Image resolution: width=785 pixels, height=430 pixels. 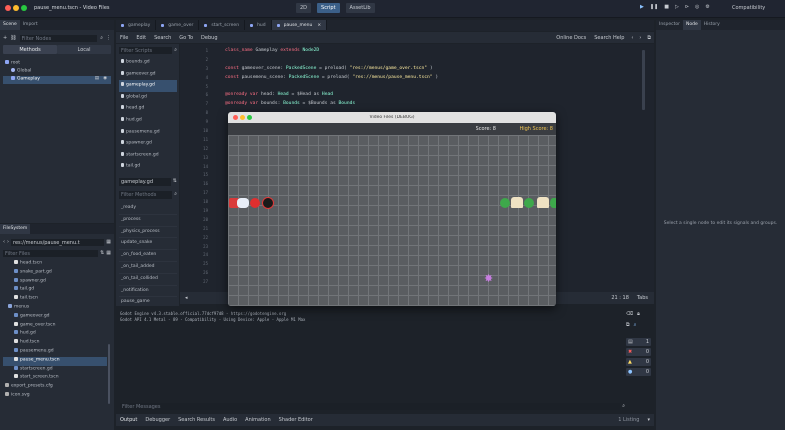 What do you see at coordinates (148, 268) in the screenshot?
I see `method-item: _on_tail_added` at bounding box center [148, 268].